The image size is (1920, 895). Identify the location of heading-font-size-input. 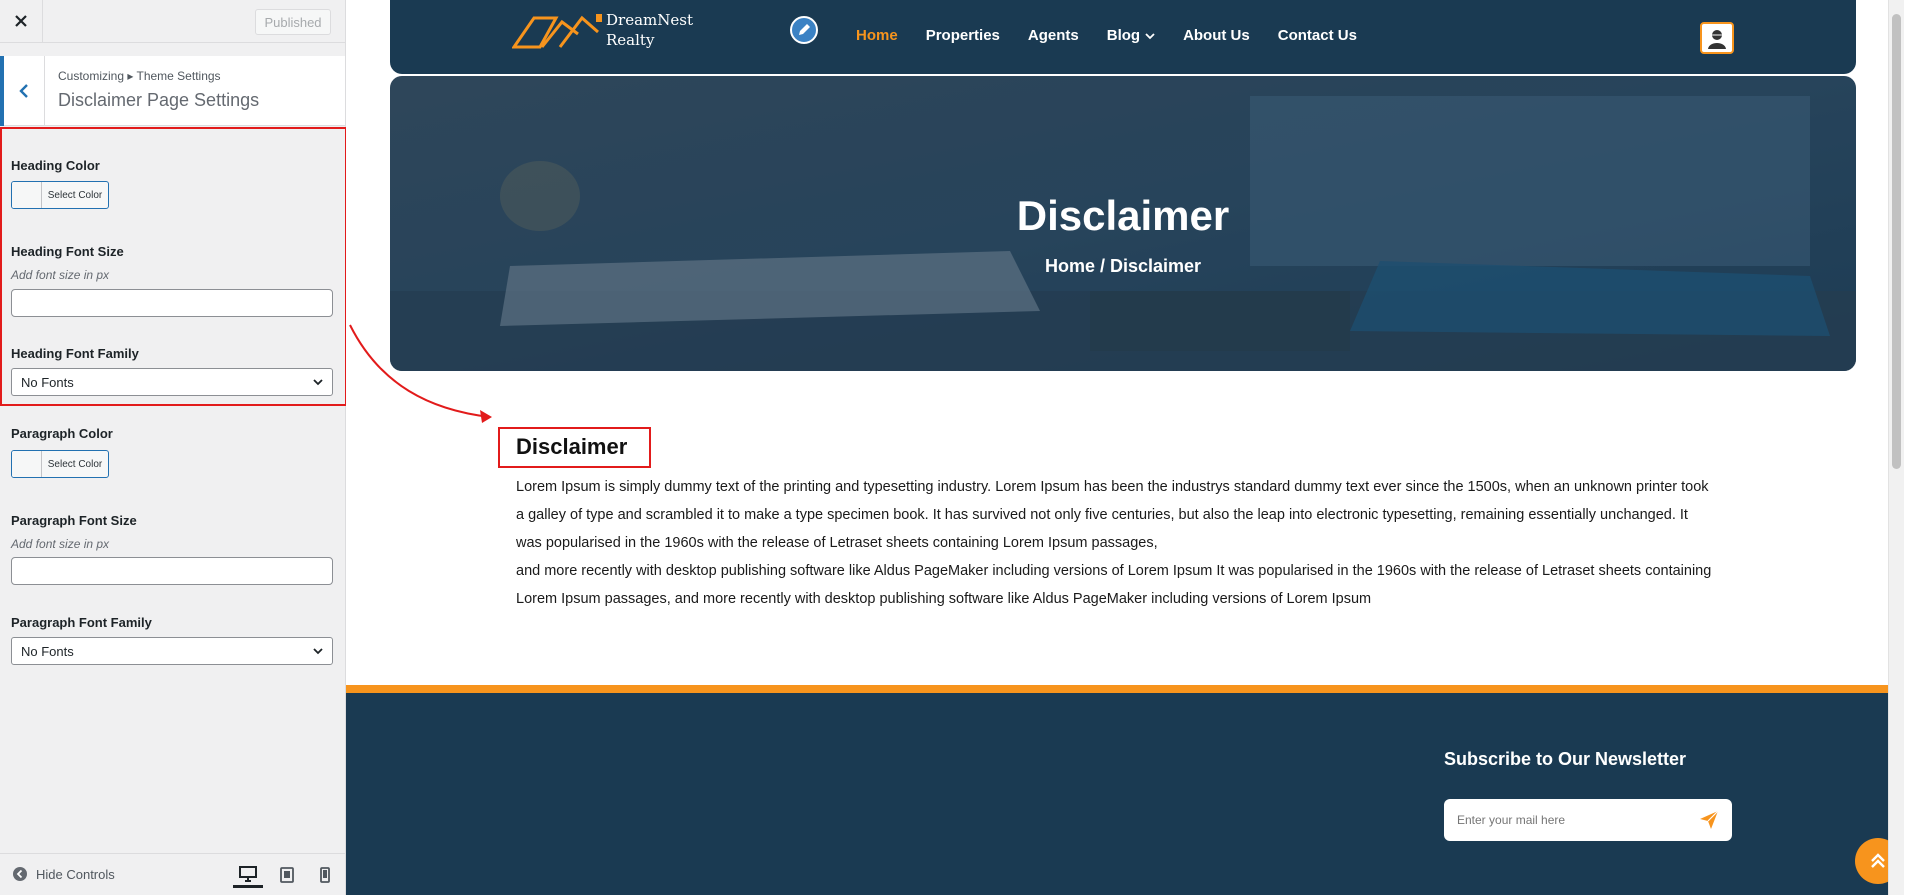
(172, 303).